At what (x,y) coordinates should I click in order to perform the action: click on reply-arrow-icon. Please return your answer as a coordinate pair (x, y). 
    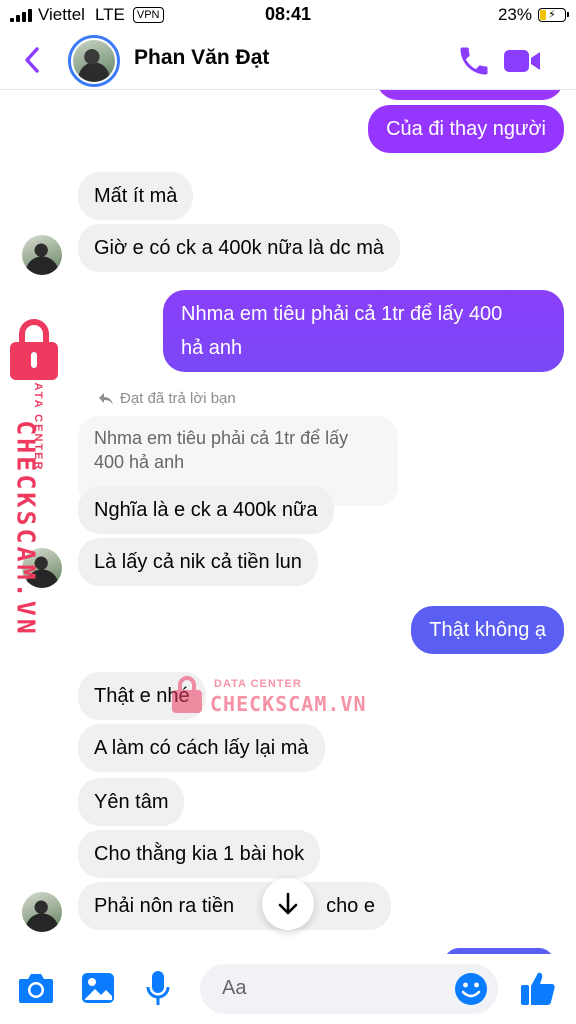
    Looking at the image, I should click on (106, 398).